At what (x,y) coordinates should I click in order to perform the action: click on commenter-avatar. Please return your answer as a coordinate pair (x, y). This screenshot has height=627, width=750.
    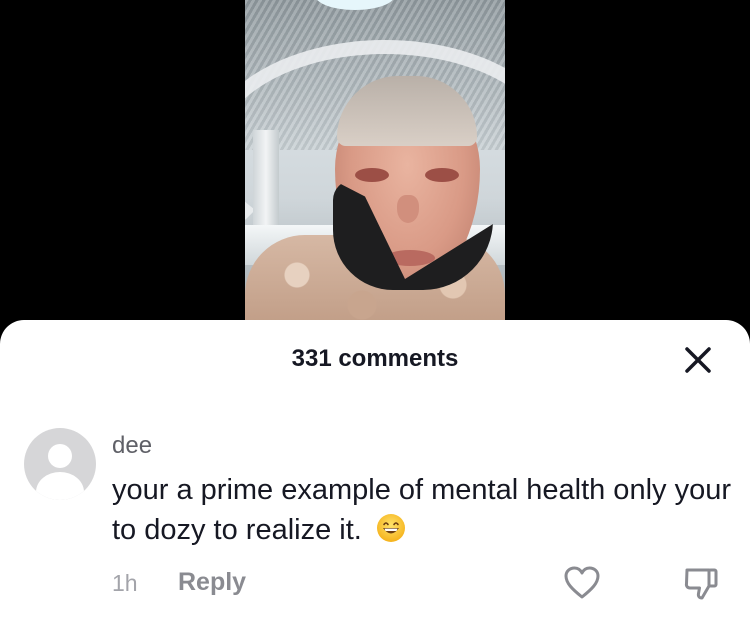
    Looking at the image, I should click on (60, 464).